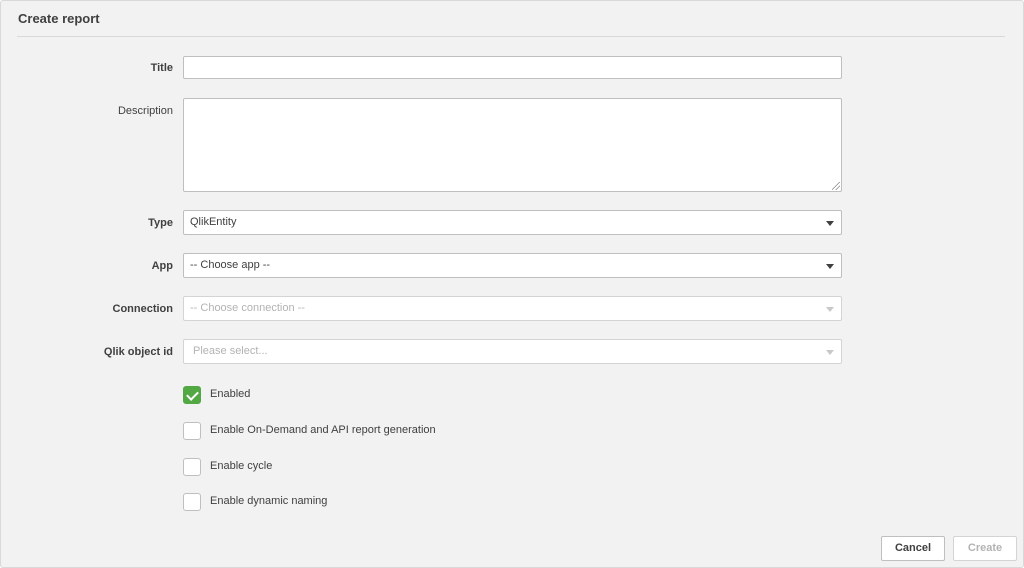 The image size is (1024, 568). What do you see at coordinates (512, 308) in the screenshot?
I see `connection-select: -- Choose connection --` at bounding box center [512, 308].